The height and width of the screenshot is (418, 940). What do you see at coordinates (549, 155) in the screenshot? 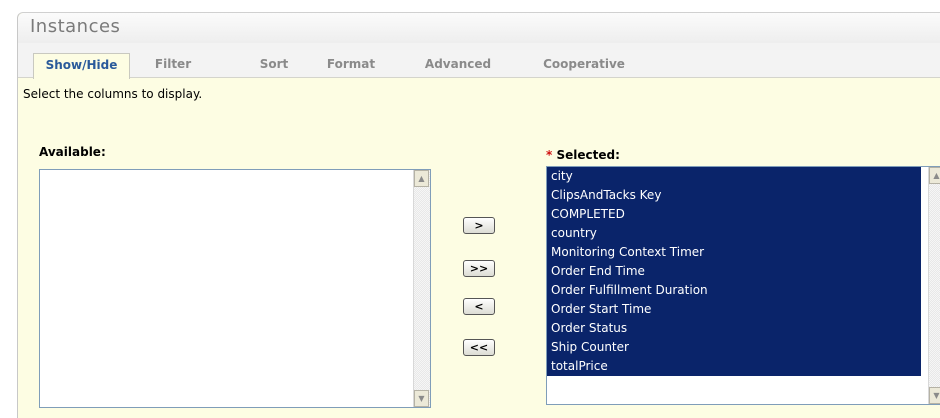
I see `required-marker: *` at bounding box center [549, 155].